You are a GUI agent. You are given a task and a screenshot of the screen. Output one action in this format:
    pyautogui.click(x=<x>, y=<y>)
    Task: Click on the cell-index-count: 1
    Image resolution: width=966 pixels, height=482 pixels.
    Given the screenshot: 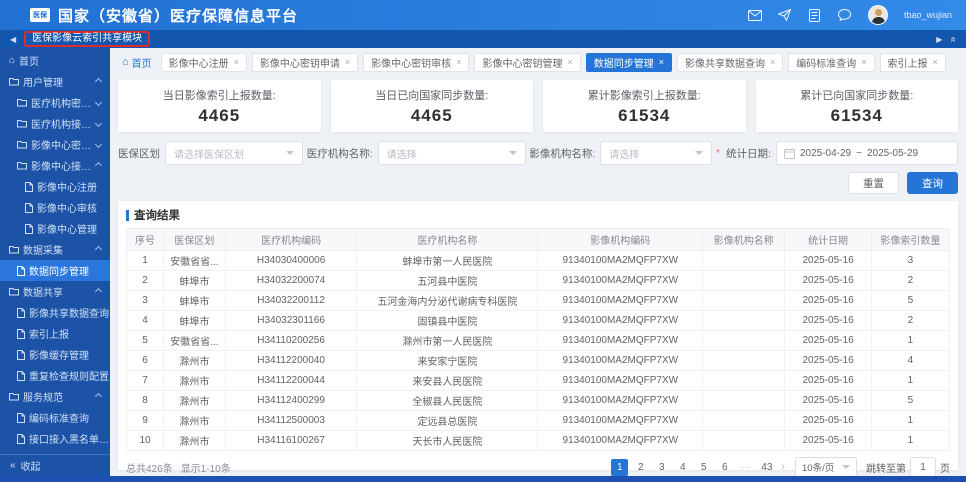 What is the action you would take?
    pyautogui.click(x=910, y=420)
    